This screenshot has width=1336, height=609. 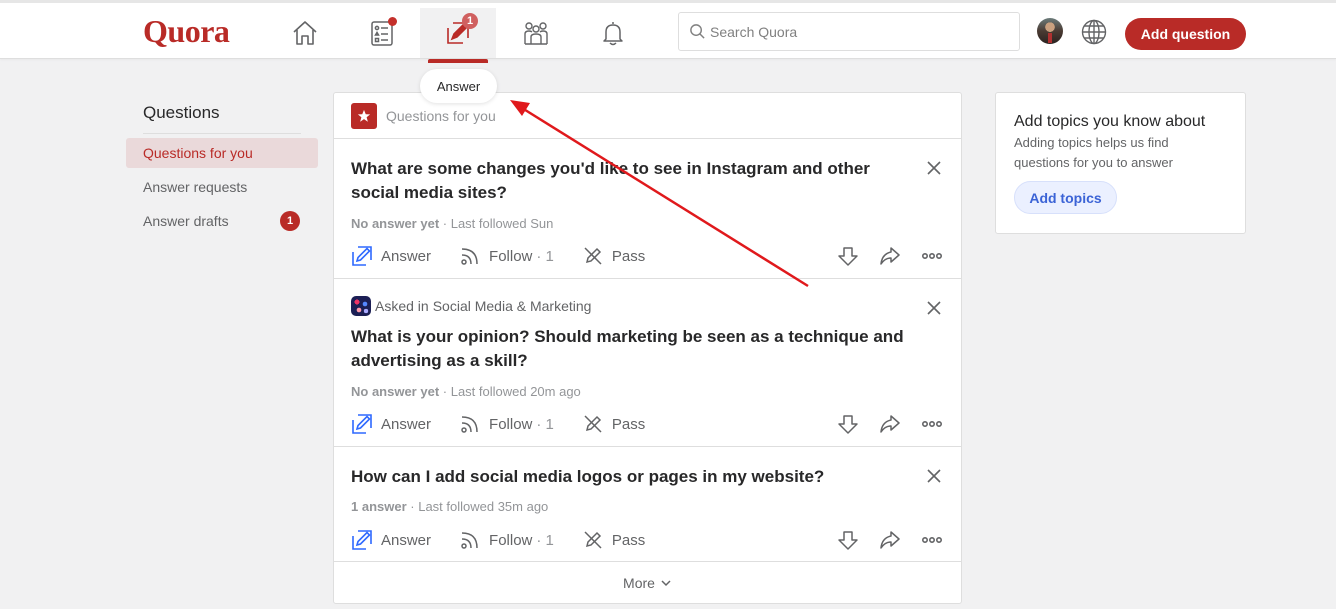 I want to click on bell-icon, so click(x=613, y=34).